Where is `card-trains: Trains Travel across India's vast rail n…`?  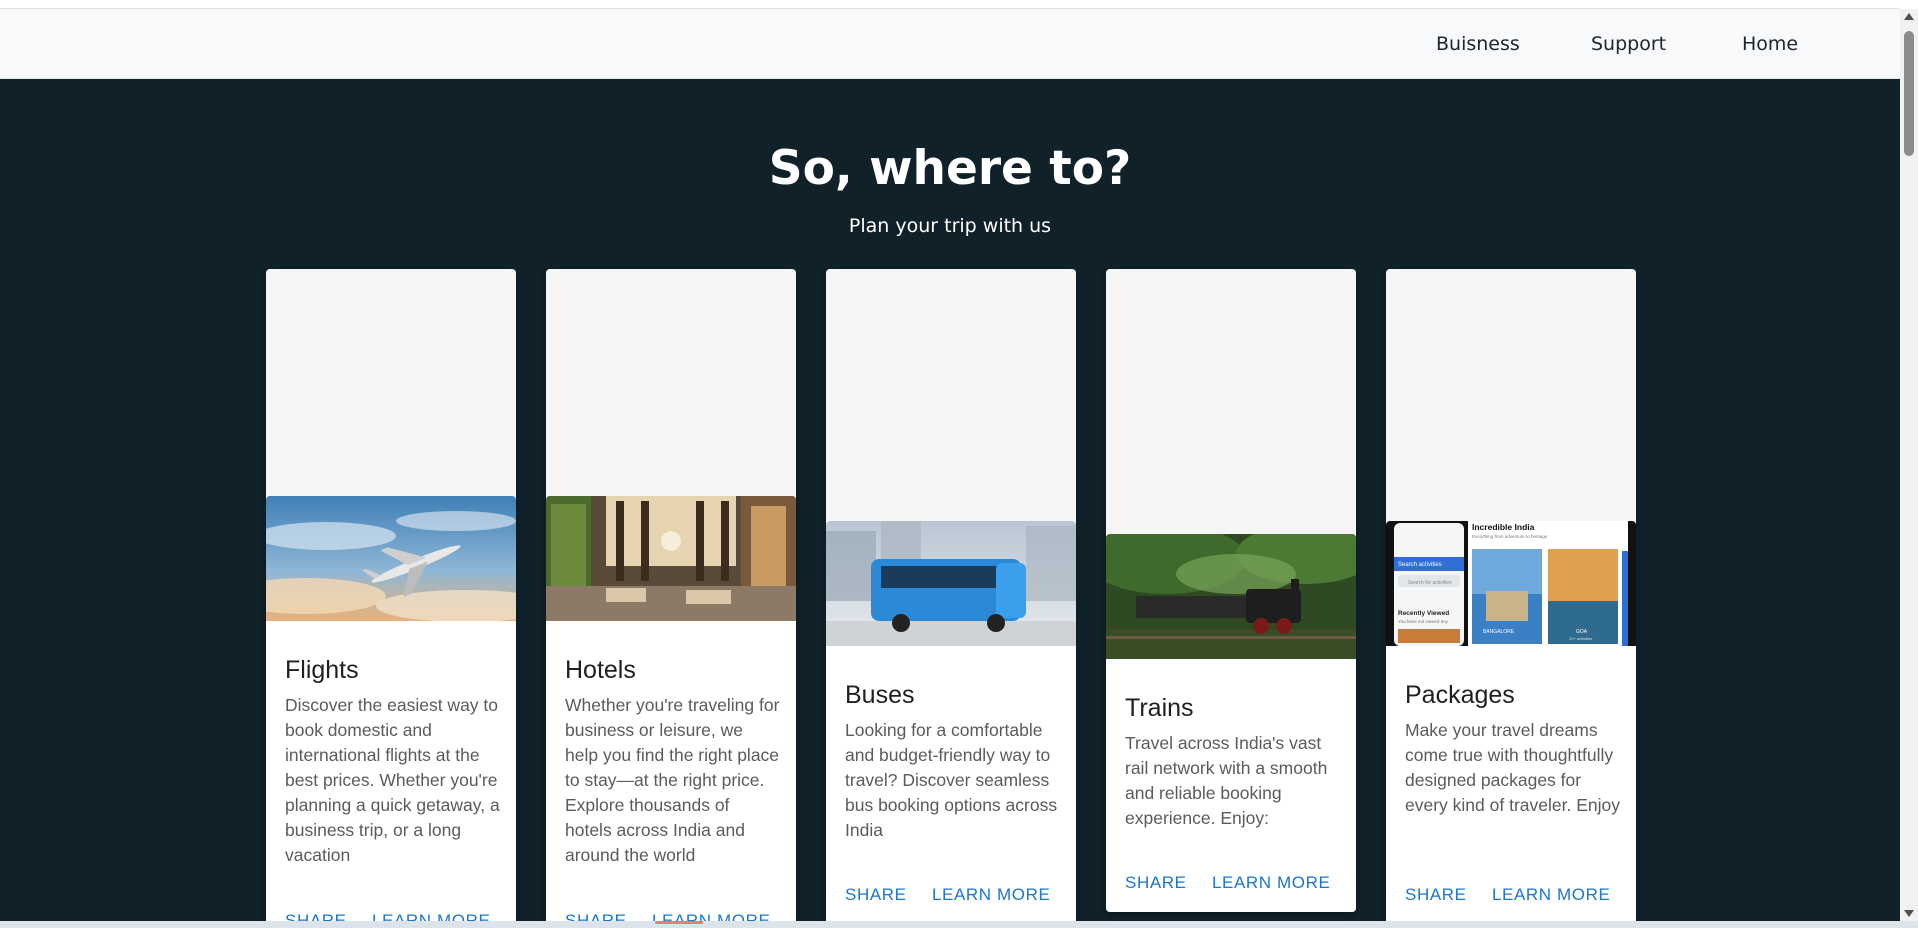 card-trains: Trains Travel across India's vast rail n… is located at coordinates (1231, 590).